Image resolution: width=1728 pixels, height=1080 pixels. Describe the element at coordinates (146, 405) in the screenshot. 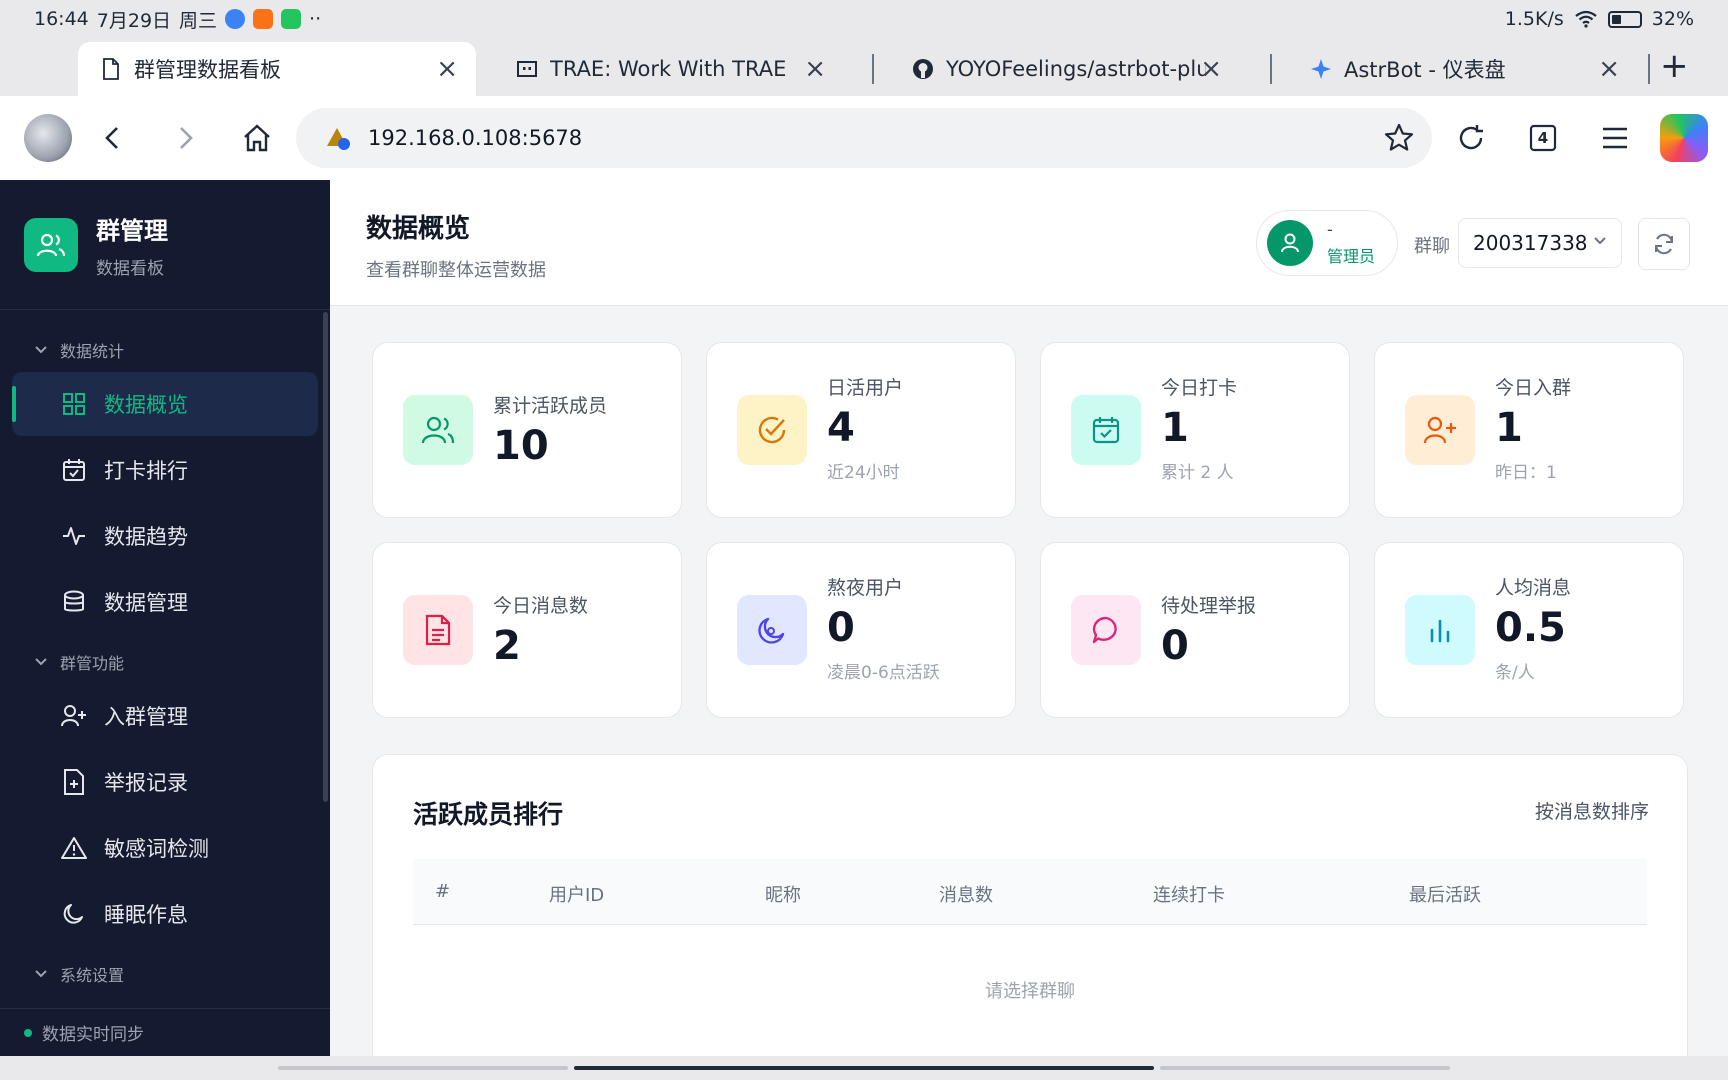

I see `sidebar-item-label: 数据概览` at that location.